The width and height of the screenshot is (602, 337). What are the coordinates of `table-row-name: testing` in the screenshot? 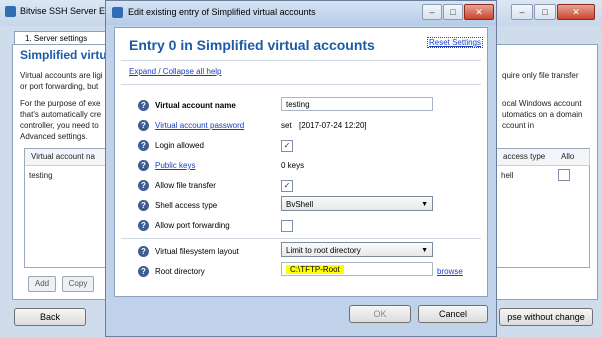 It's located at (41, 175).